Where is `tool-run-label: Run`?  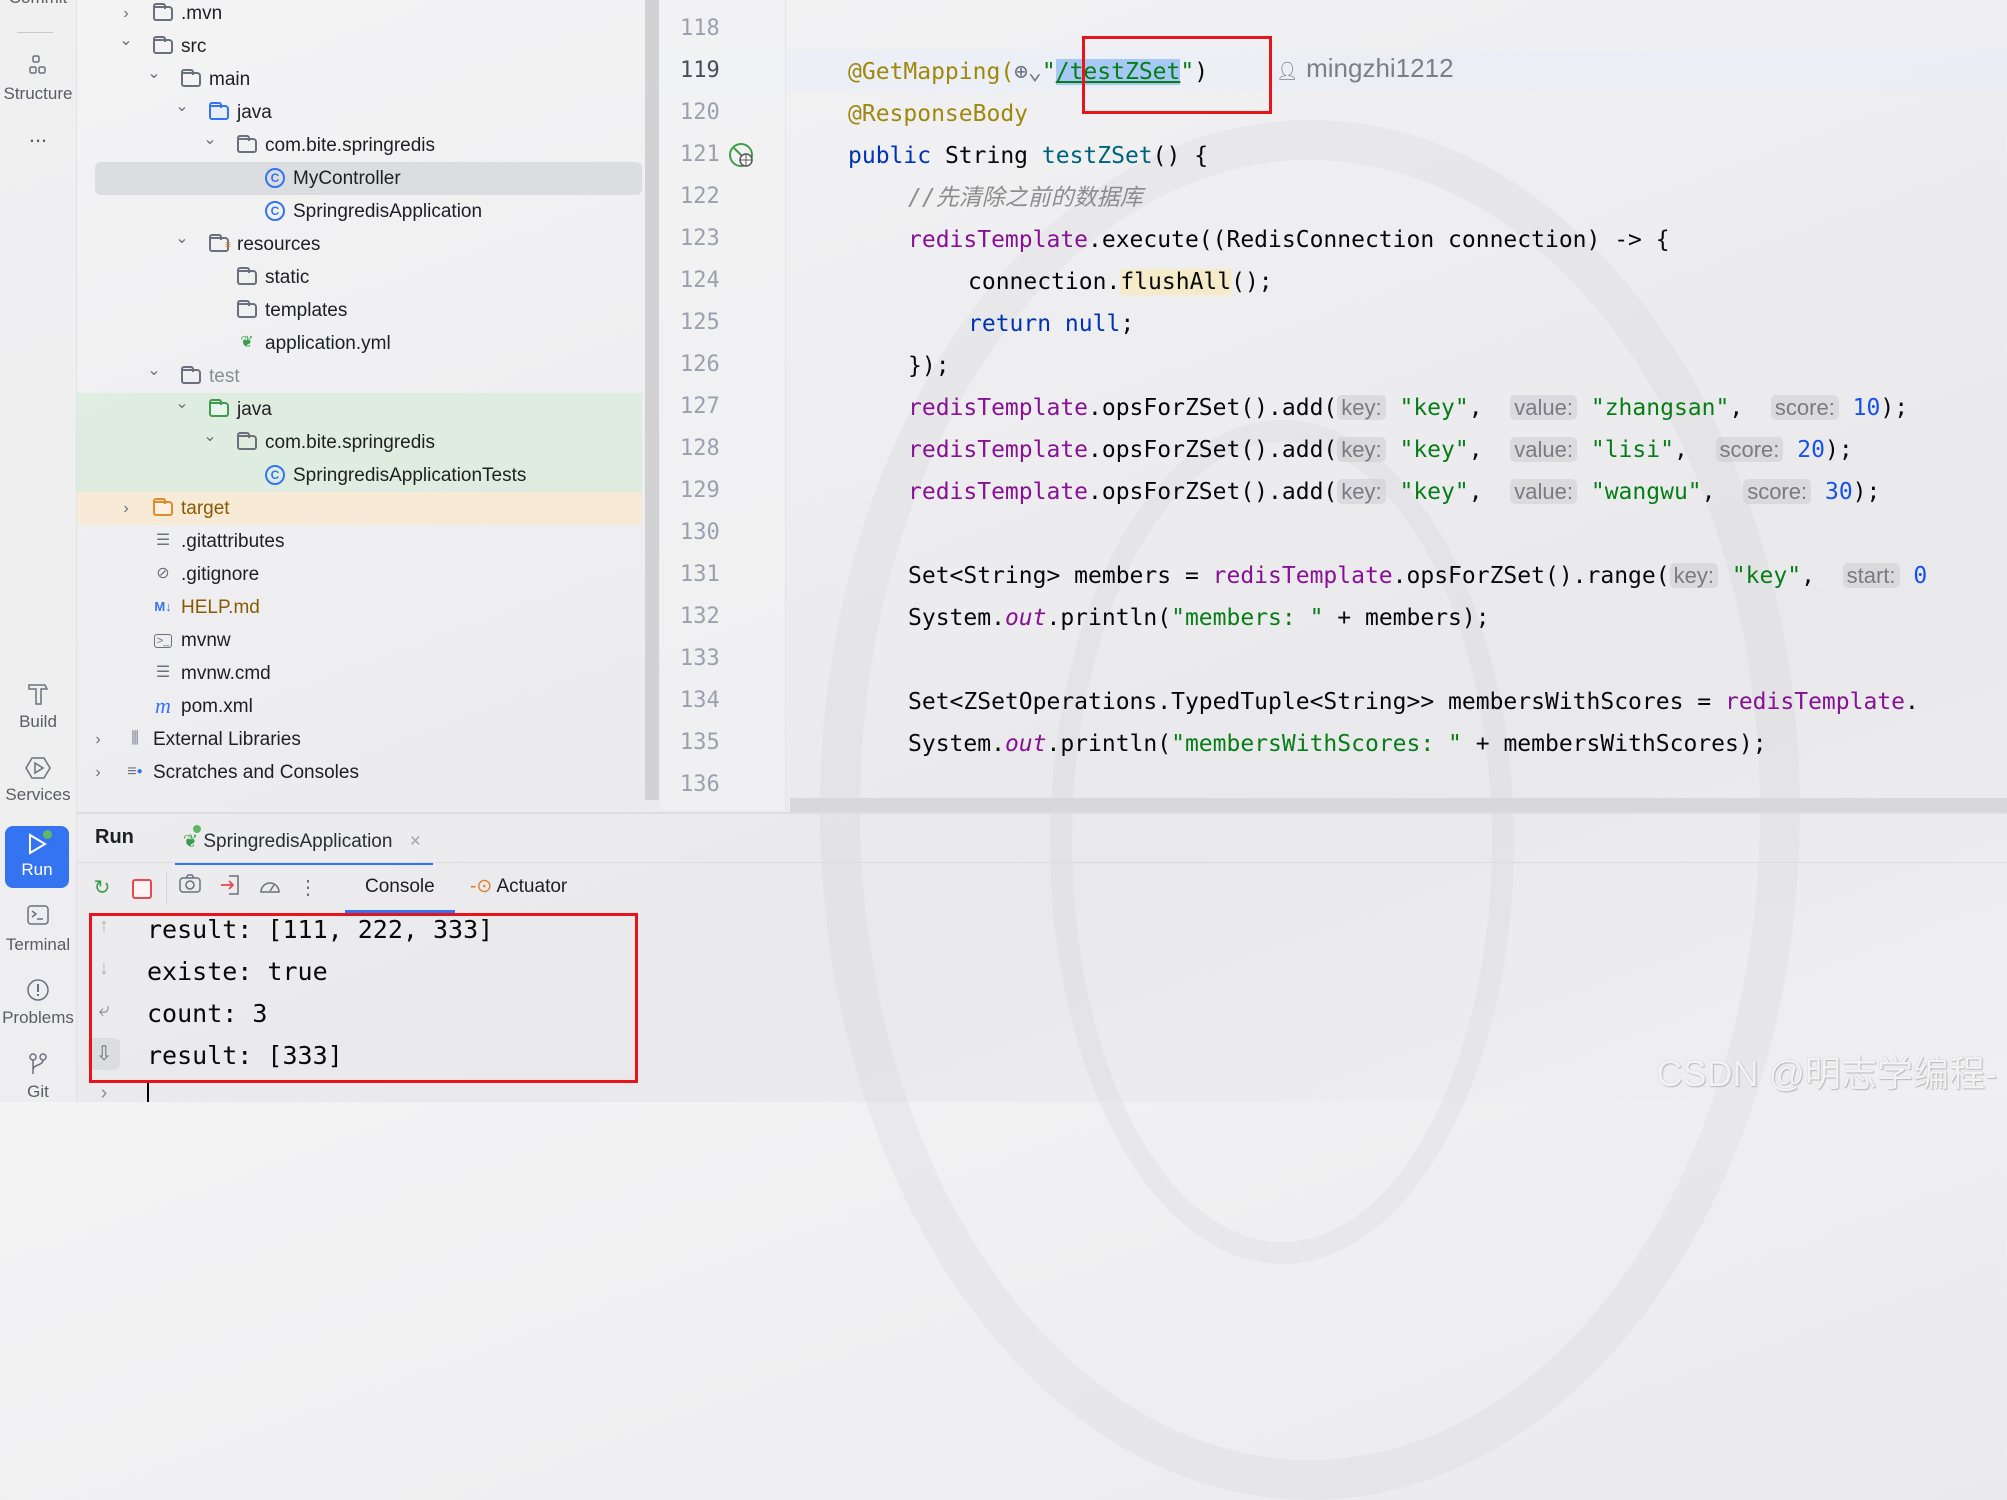
tool-run-label: Run is located at coordinates (37, 869).